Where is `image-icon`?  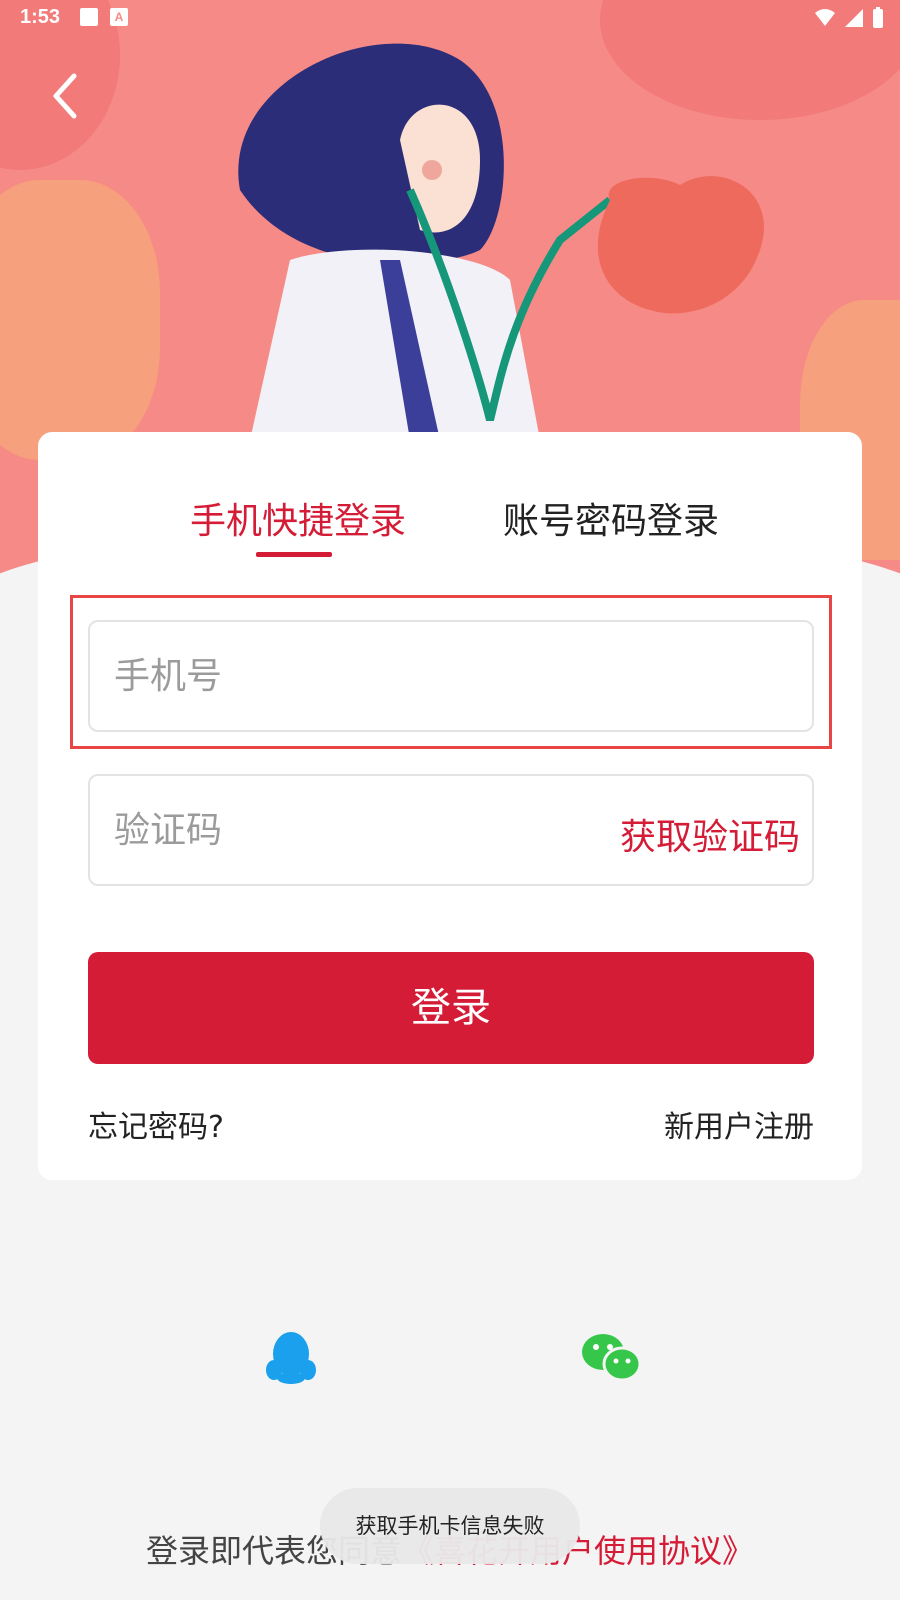 image-icon is located at coordinates (89, 17).